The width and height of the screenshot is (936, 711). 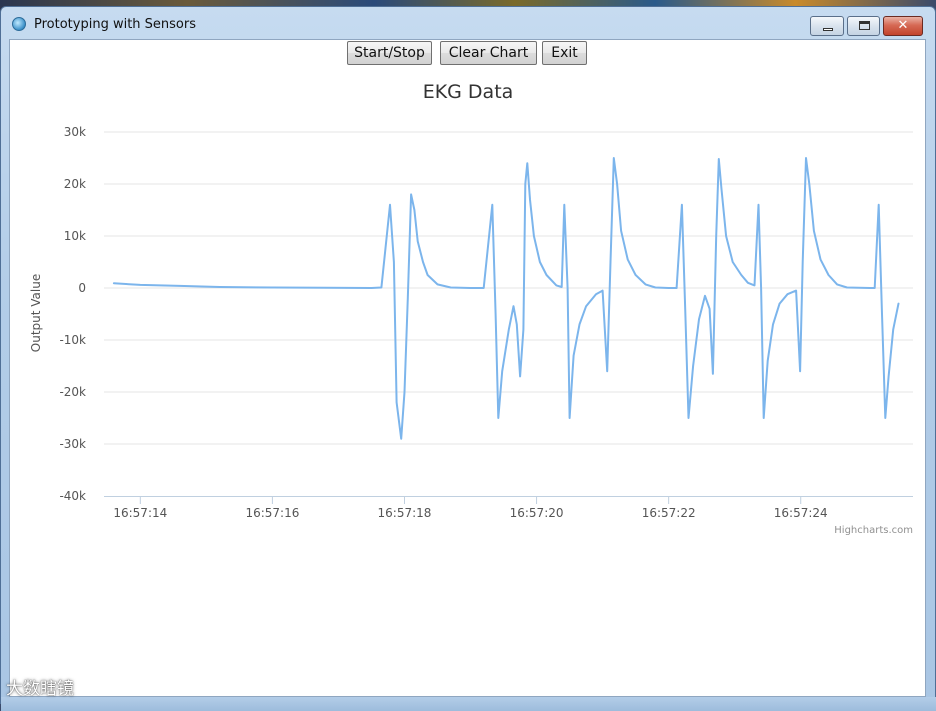 I want to click on y-axis-ticks: 30k 20k 10k 0 -10k -20k -30k -40k, so click(x=72, y=314).